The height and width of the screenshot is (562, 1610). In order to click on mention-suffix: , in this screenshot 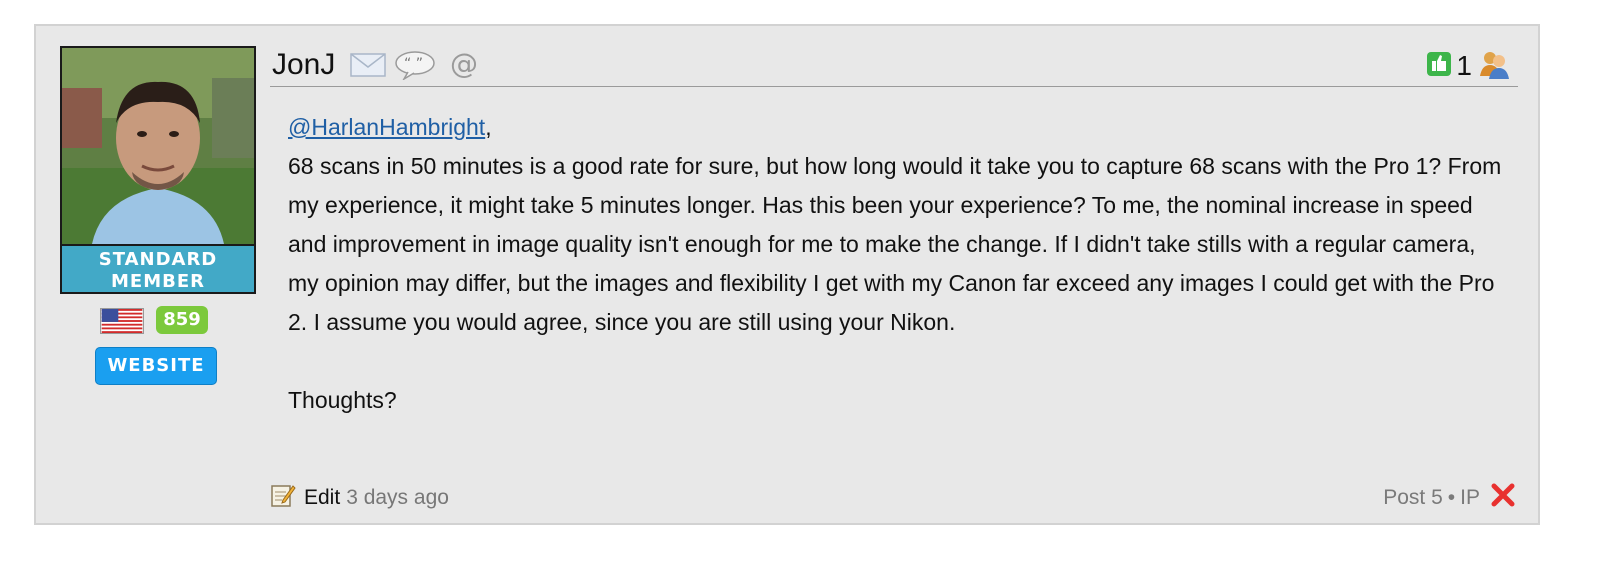, I will do `click(488, 127)`.